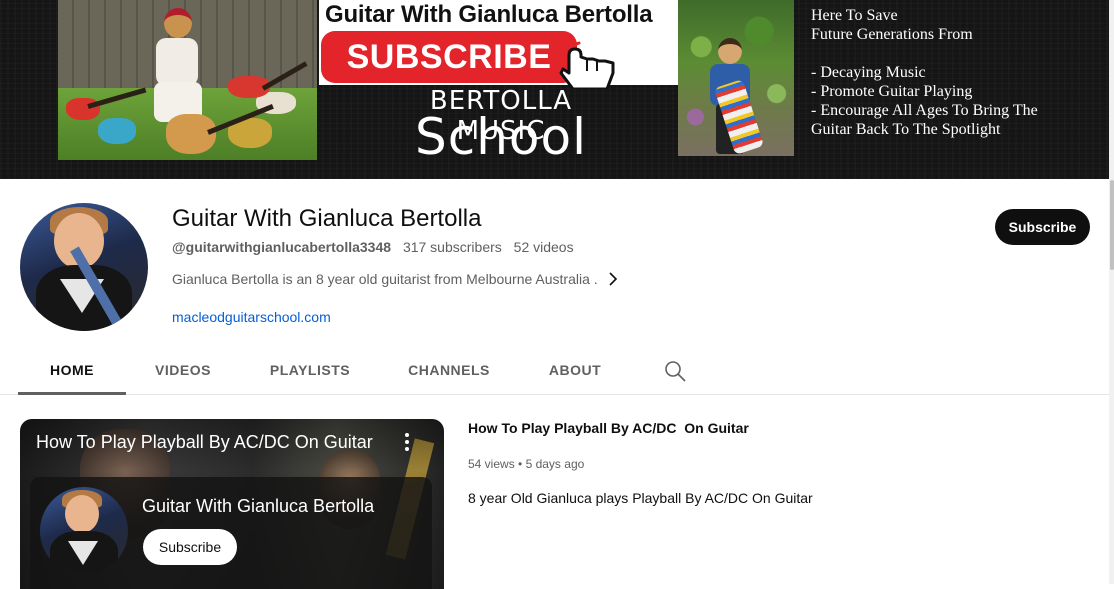 The image size is (1114, 589). I want to click on tab-home: HOME, so click(72, 371).